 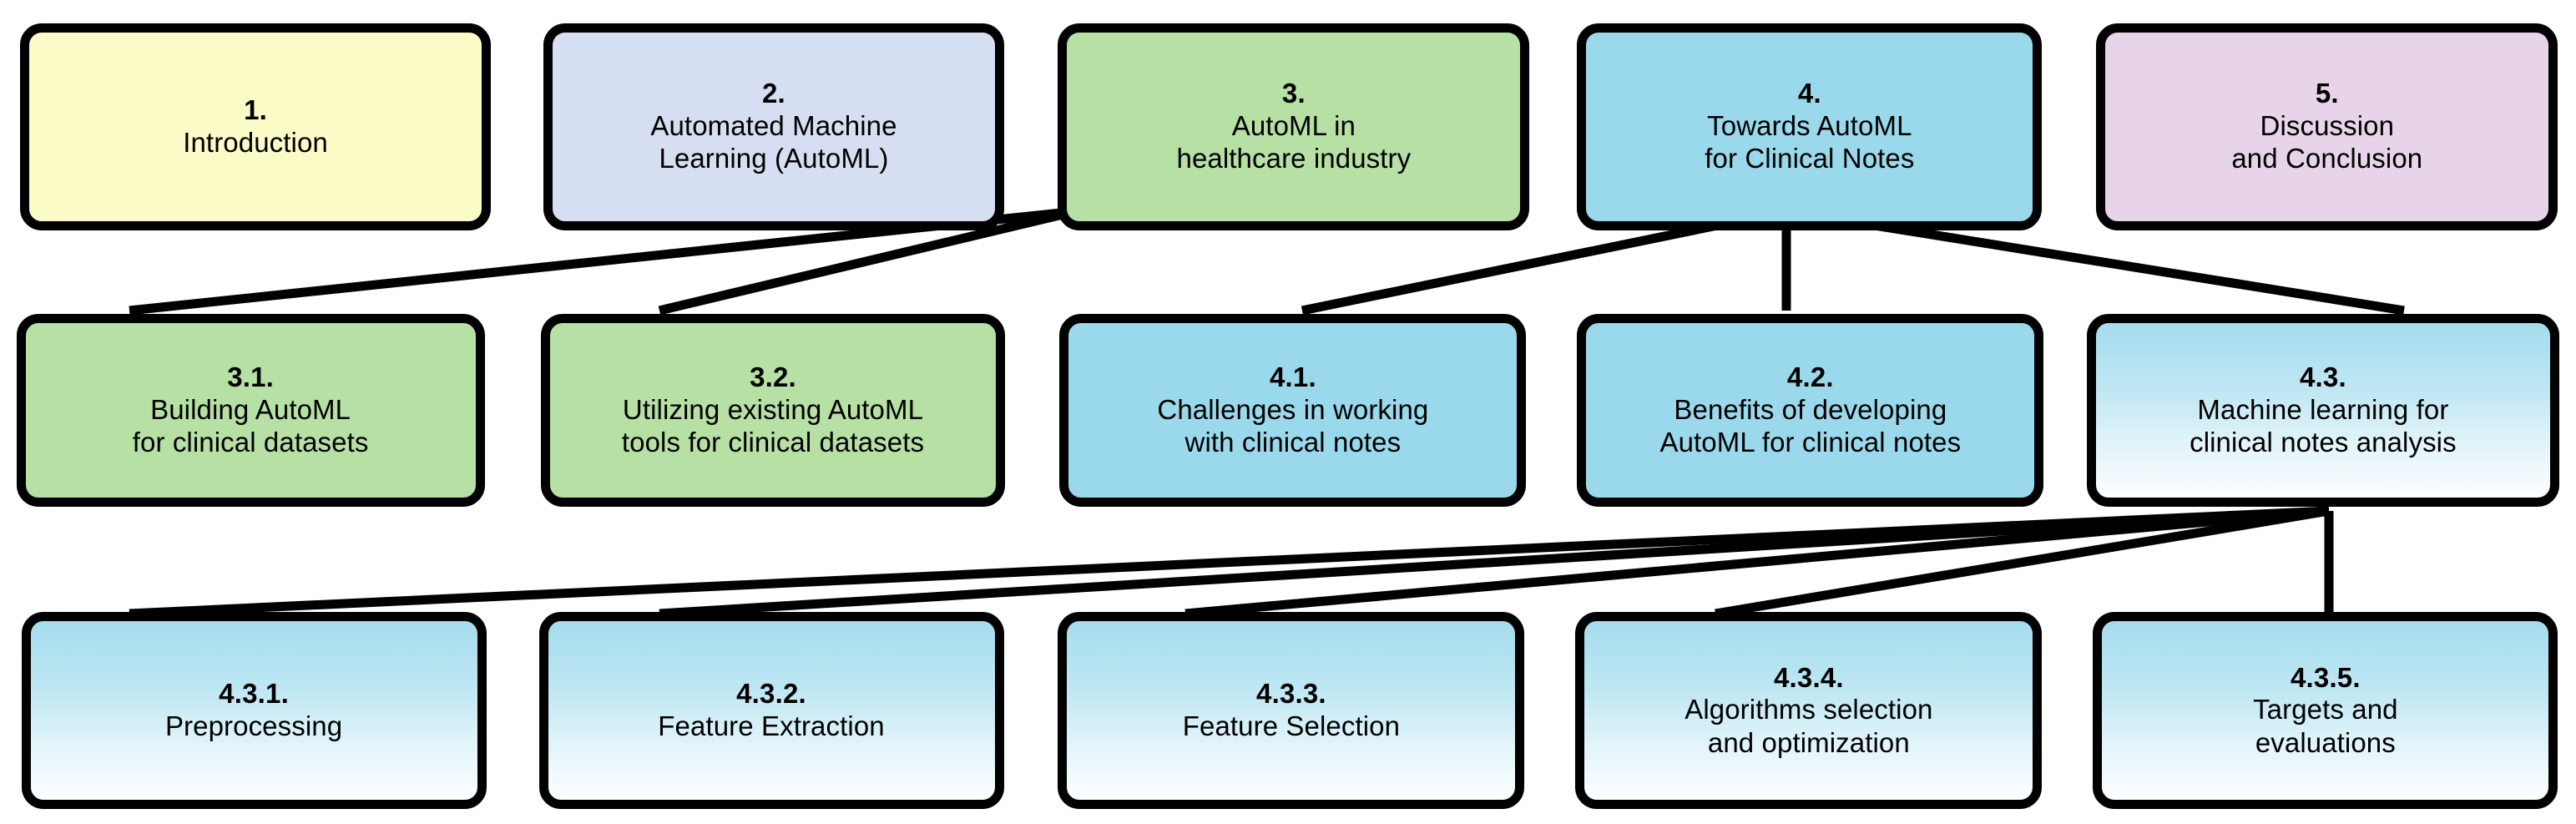 I want to click on node-4-towards-automl-for-clinical-notes: 4. Towards AutoML for Clinical Notes, so click(x=1810, y=126).